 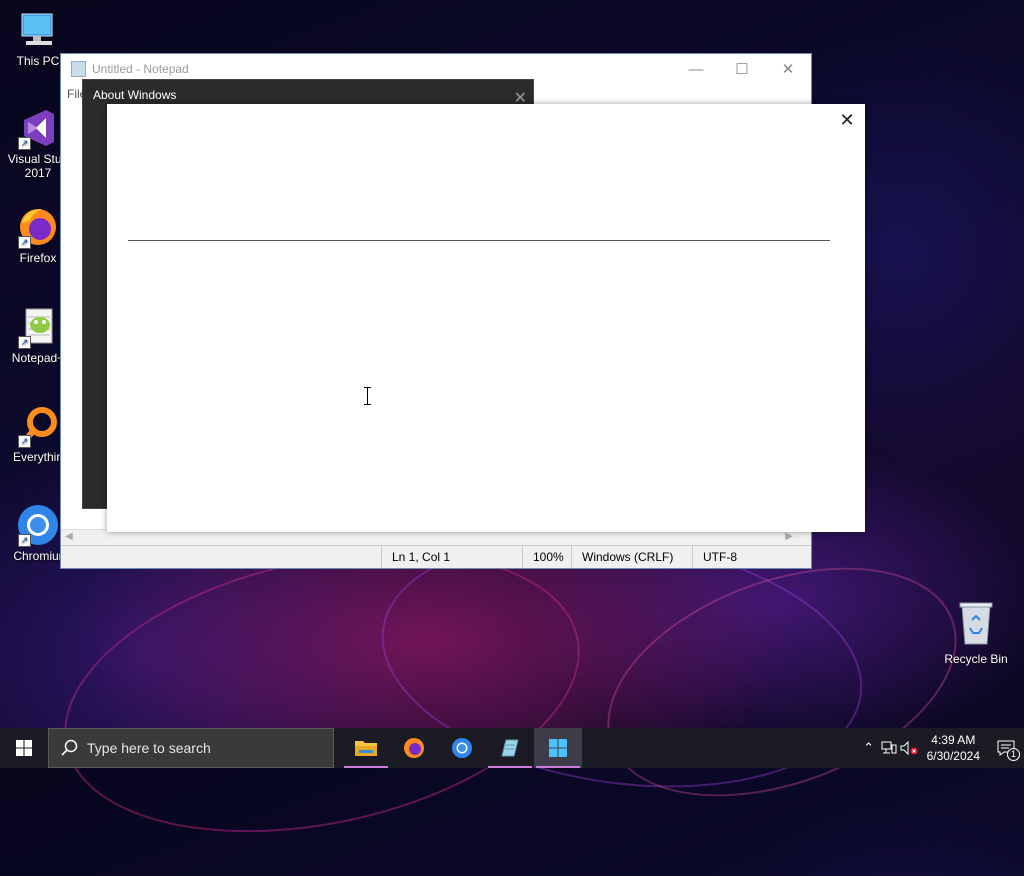 What do you see at coordinates (909, 748) in the screenshot?
I see `volume-muted-icon` at bounding box center [909, 748].